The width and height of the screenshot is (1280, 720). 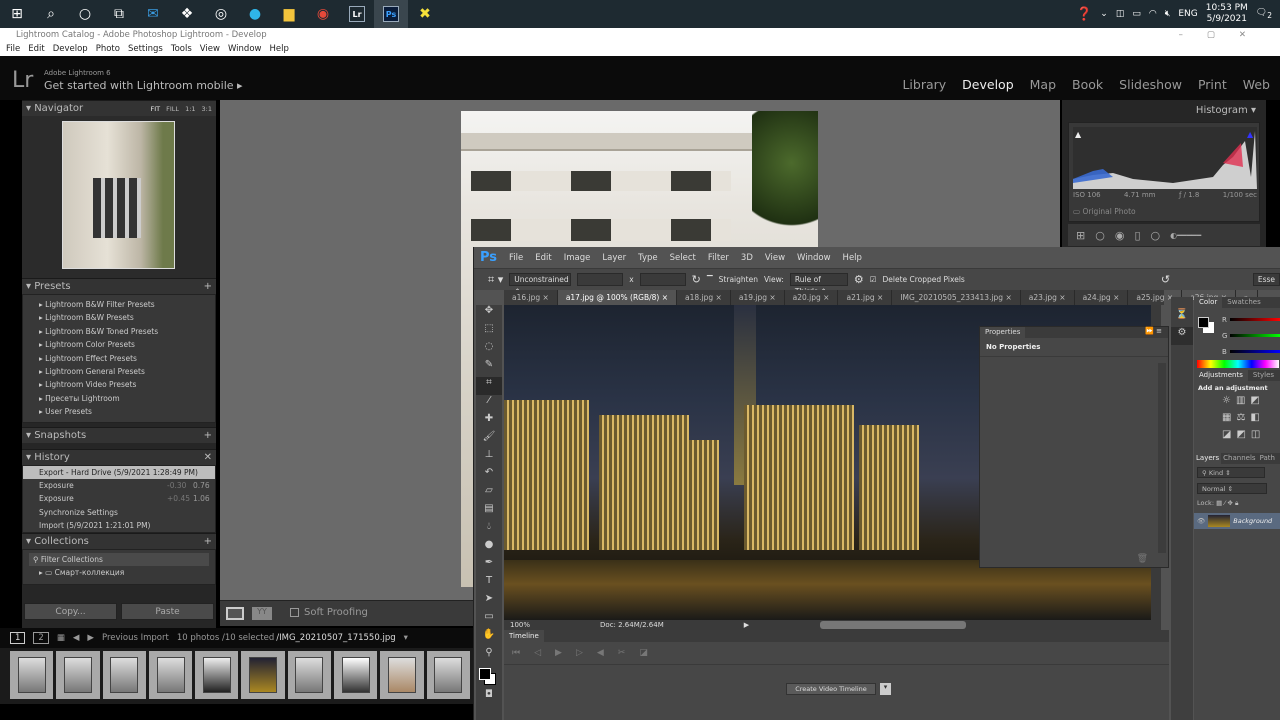 I want to click on before-after-icon: YY, so click(x=262, y=613).